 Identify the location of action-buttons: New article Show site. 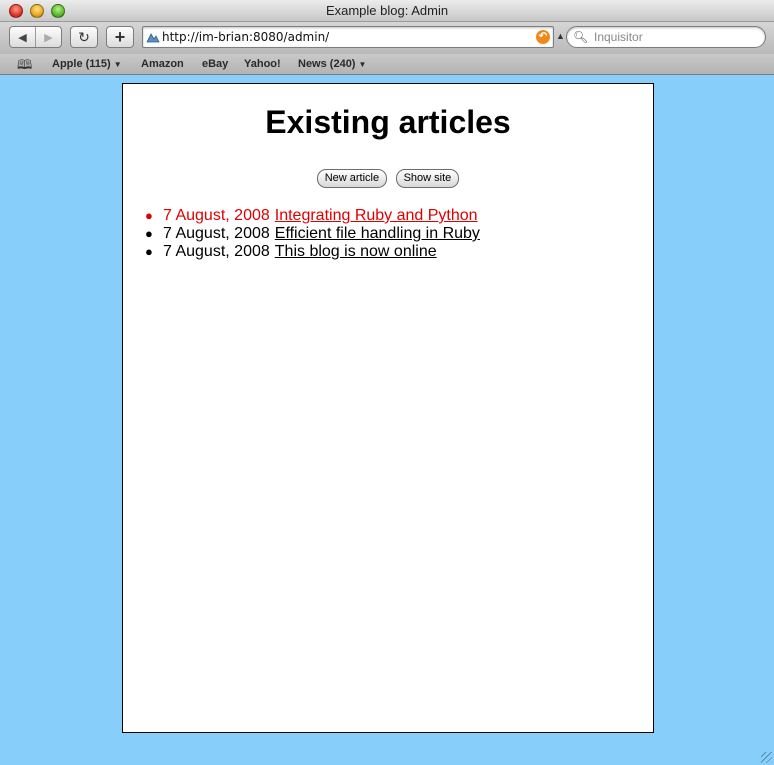
(388, 178).